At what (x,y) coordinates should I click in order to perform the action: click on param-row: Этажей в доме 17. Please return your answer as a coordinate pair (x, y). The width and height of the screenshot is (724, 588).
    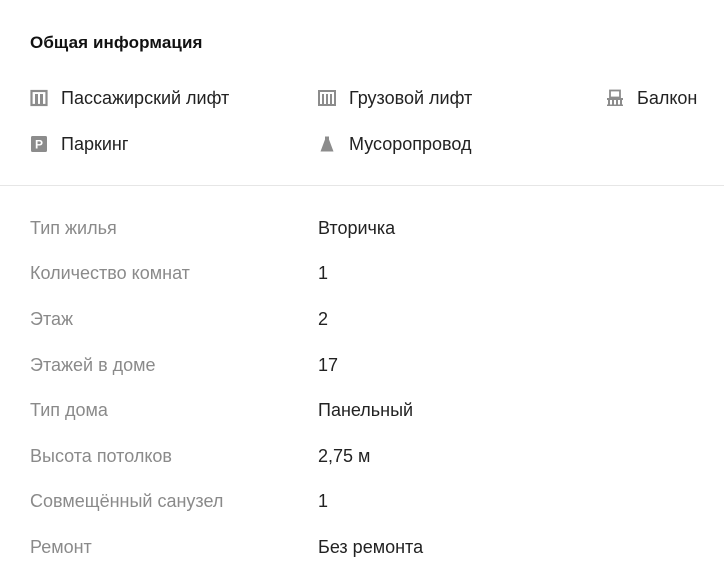
    Looking at the image, I should click on (362, 367).